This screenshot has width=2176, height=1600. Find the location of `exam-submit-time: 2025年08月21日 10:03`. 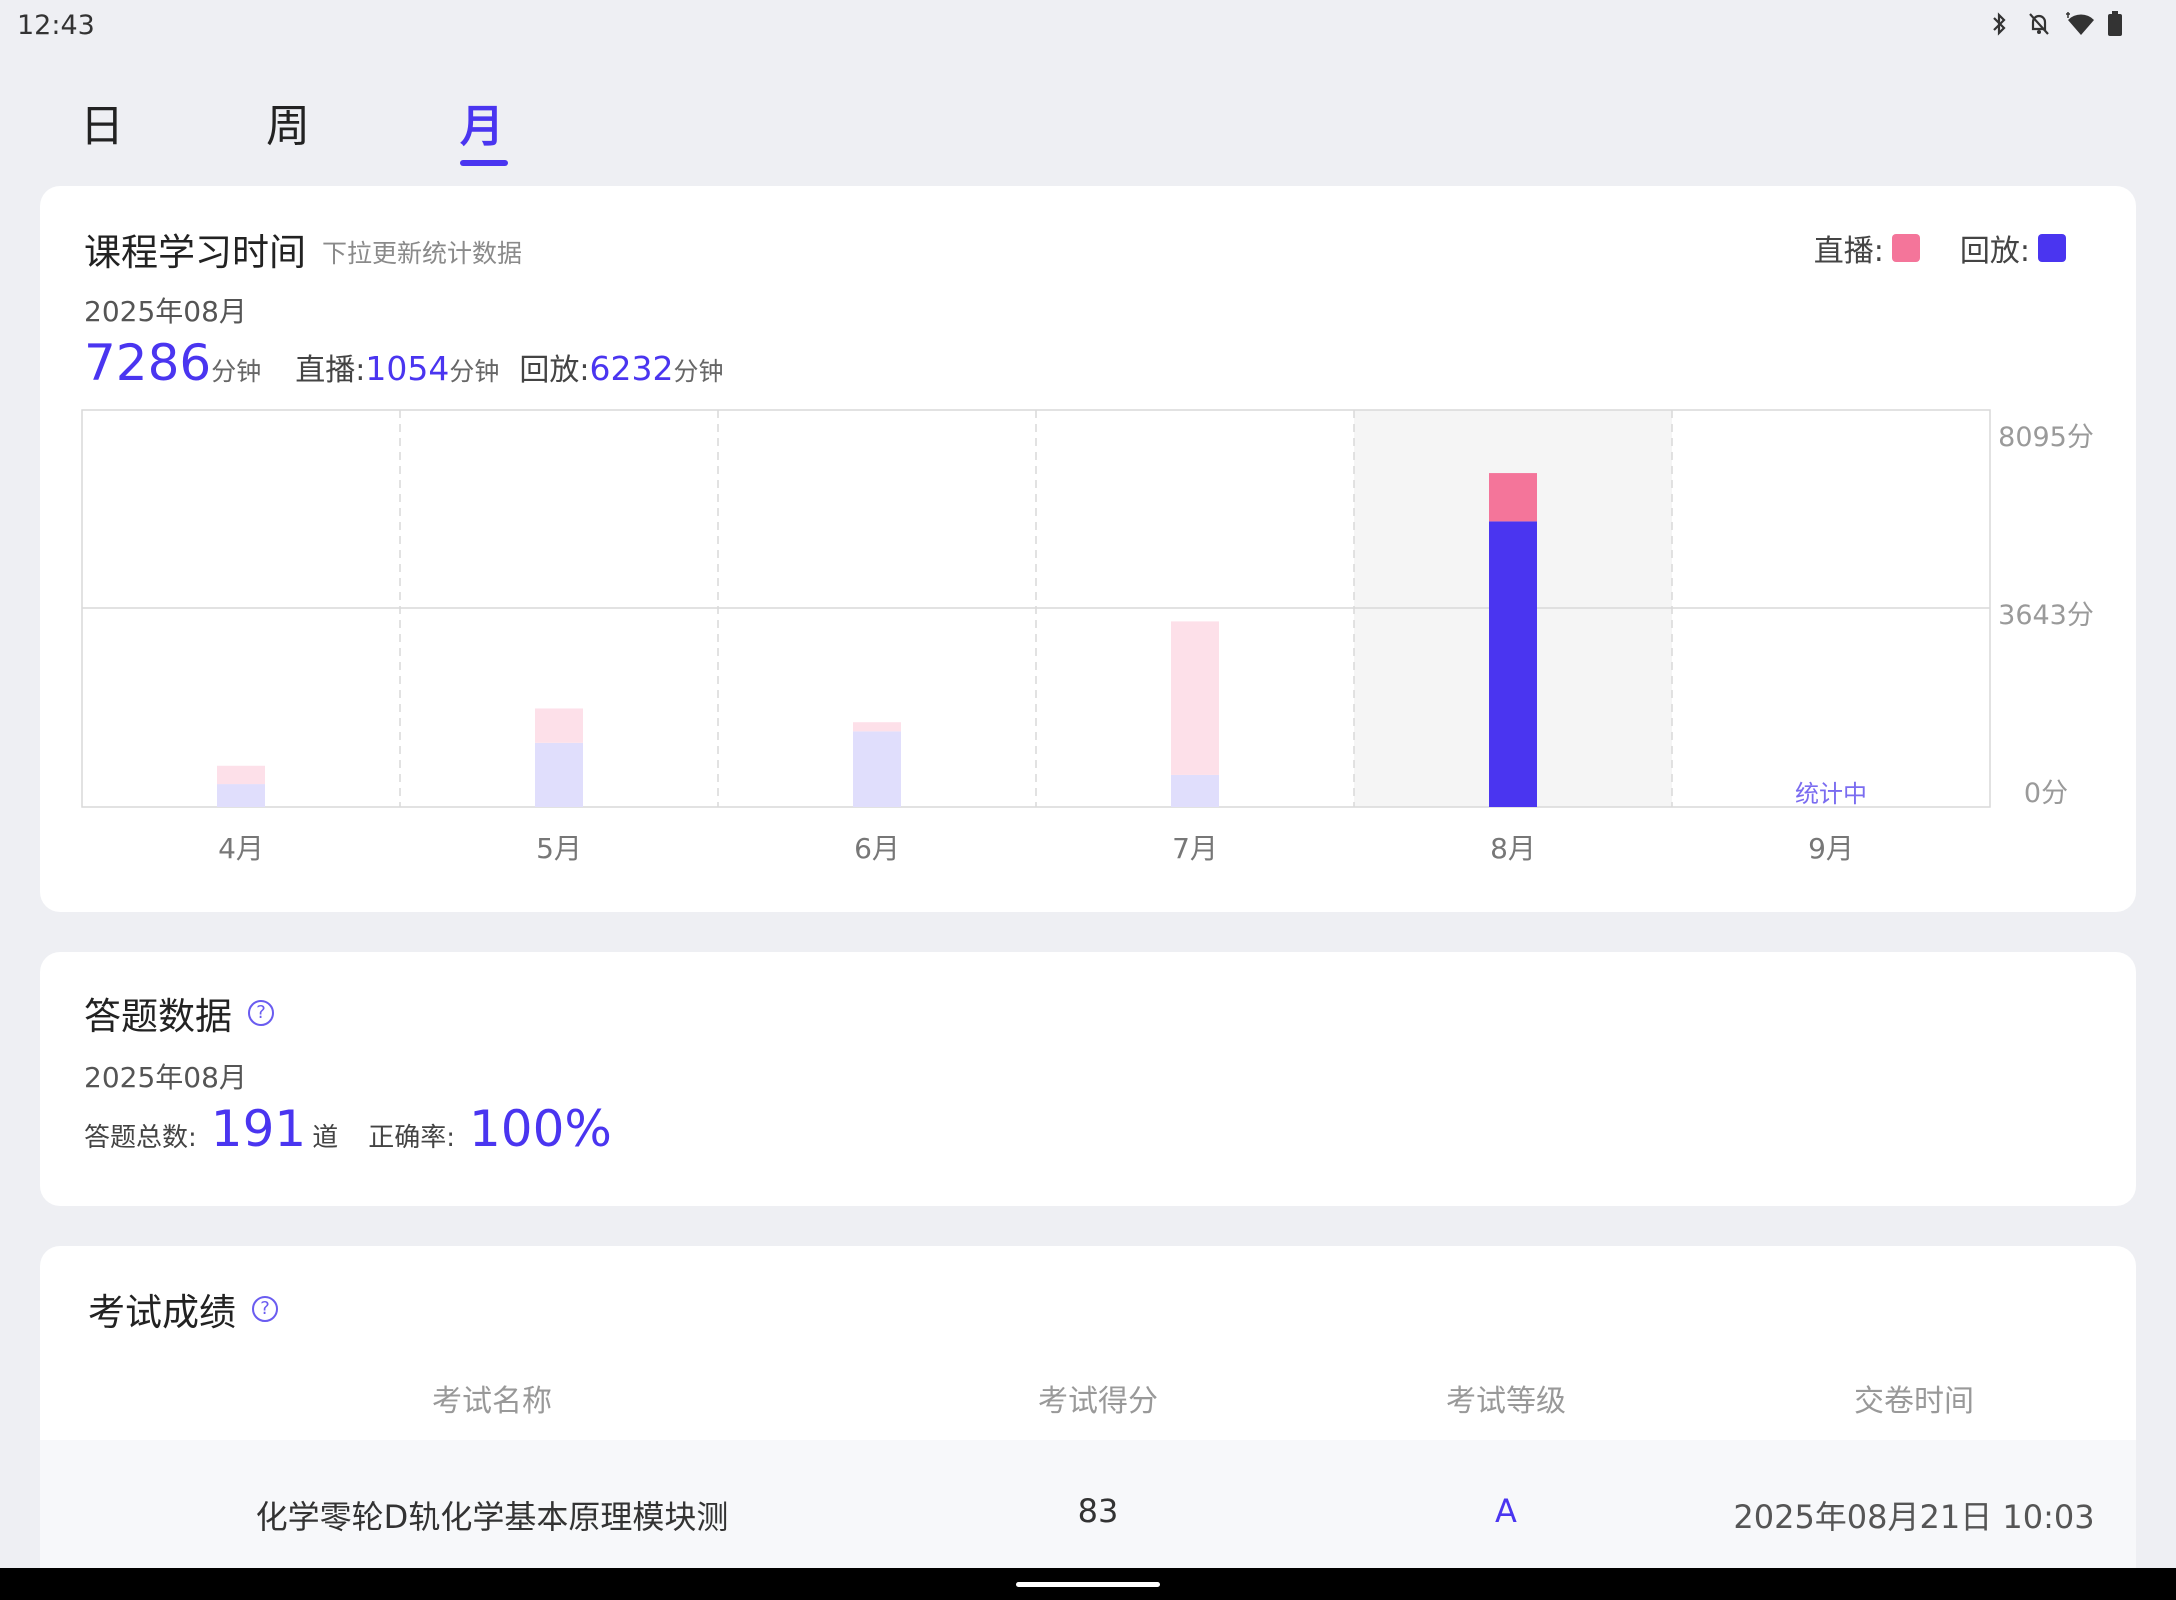

exam-submit-time: 2025年08月21日 10:03 is located at coordinates (1914, 1517).